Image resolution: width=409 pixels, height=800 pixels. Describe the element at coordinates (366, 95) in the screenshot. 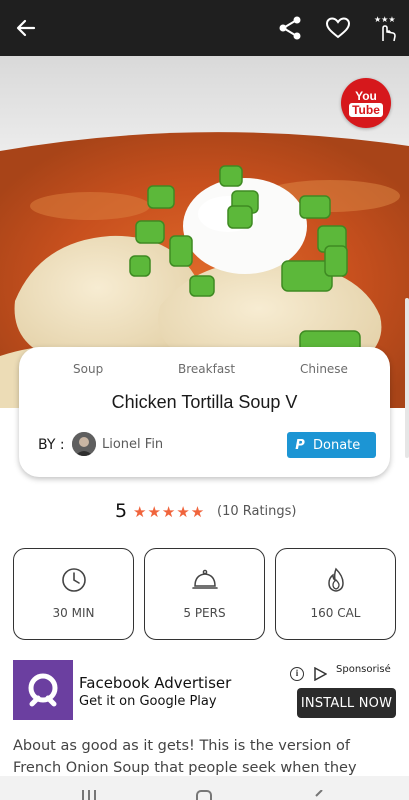

I see `youtube-logo-text: You` at that location.